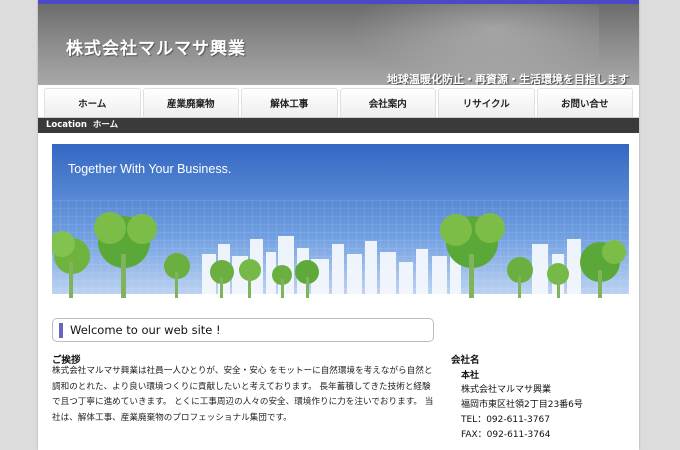  Describe the element at coordinates (340, 301) in the screenshot. I see `ground` at that location.